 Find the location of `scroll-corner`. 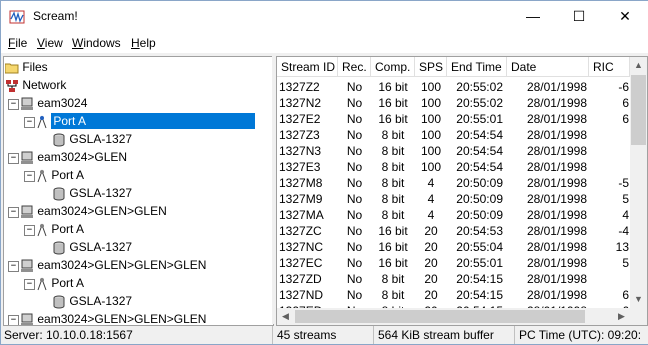

scroll-corner is located at coordinates (638, 316).